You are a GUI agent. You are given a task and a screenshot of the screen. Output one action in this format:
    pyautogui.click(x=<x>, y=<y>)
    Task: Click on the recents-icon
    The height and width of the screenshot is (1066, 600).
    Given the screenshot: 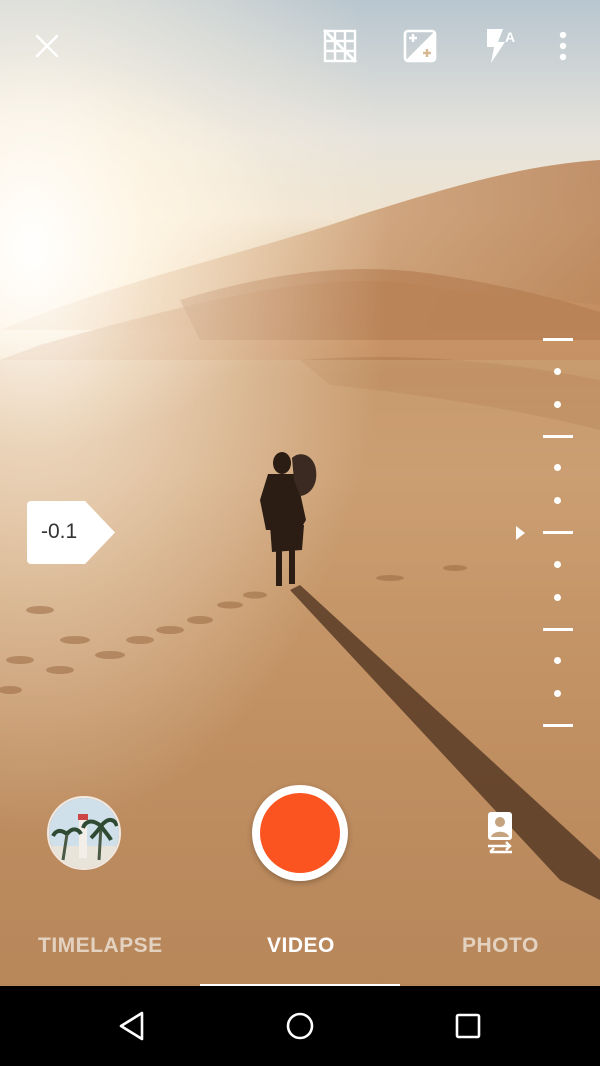 What is the action you would take?
    pyautogui.click(x=468, y=1026)
    